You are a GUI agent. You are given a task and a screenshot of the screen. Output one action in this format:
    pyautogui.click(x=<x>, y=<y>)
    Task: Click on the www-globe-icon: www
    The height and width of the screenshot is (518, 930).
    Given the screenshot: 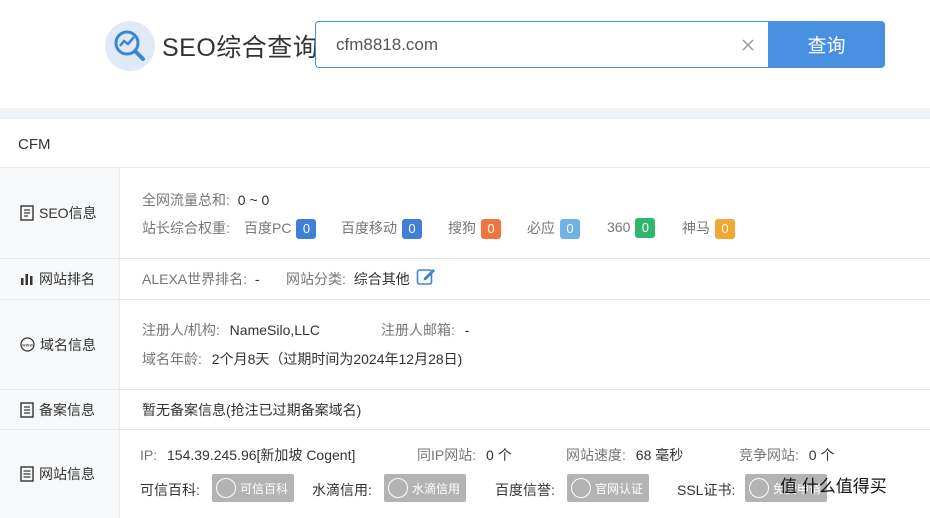 What is the action you would take?
    pyautogui.click(x=27, y=344)
    